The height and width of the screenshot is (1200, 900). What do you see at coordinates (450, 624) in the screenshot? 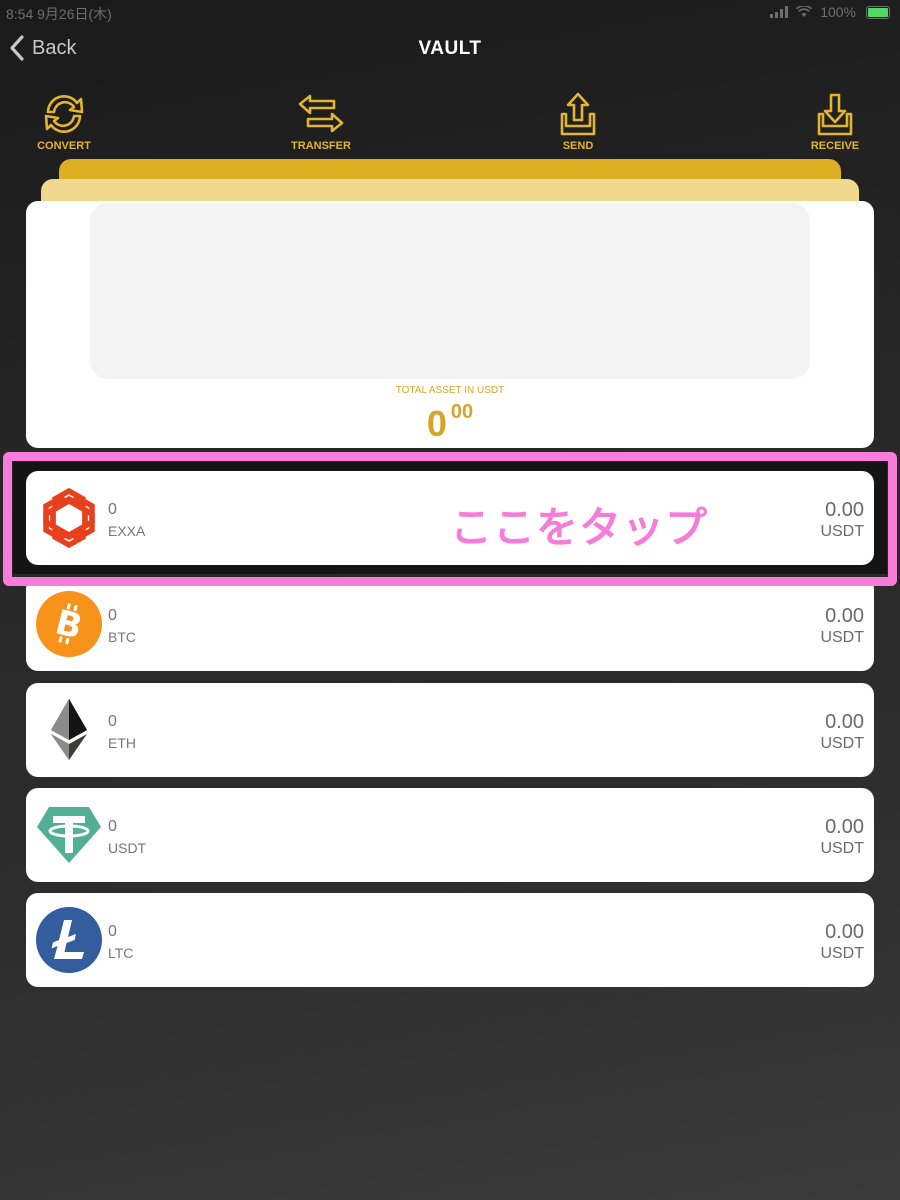
I see `coin-row-btc: B 0 BTC 0.00 USDT` at bounding box center [450, 624].